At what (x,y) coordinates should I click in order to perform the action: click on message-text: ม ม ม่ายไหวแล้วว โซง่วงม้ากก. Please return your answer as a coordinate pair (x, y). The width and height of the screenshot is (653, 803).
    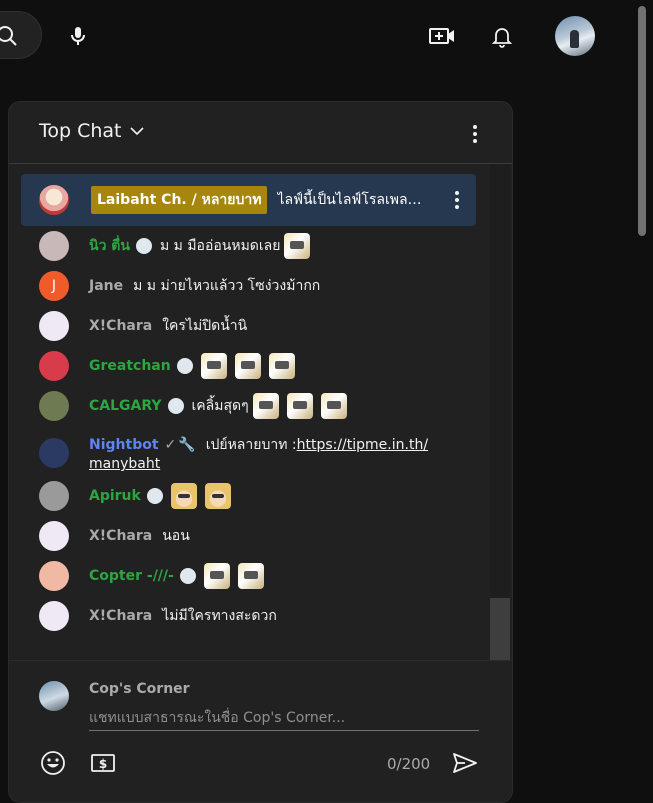
    Looking at the image, I should click on (227, 286).